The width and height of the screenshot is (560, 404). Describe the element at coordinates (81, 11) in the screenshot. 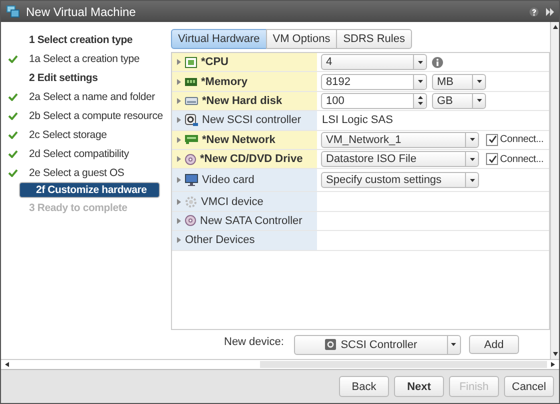

I see `window-title: New Virtual Machine` at that location.